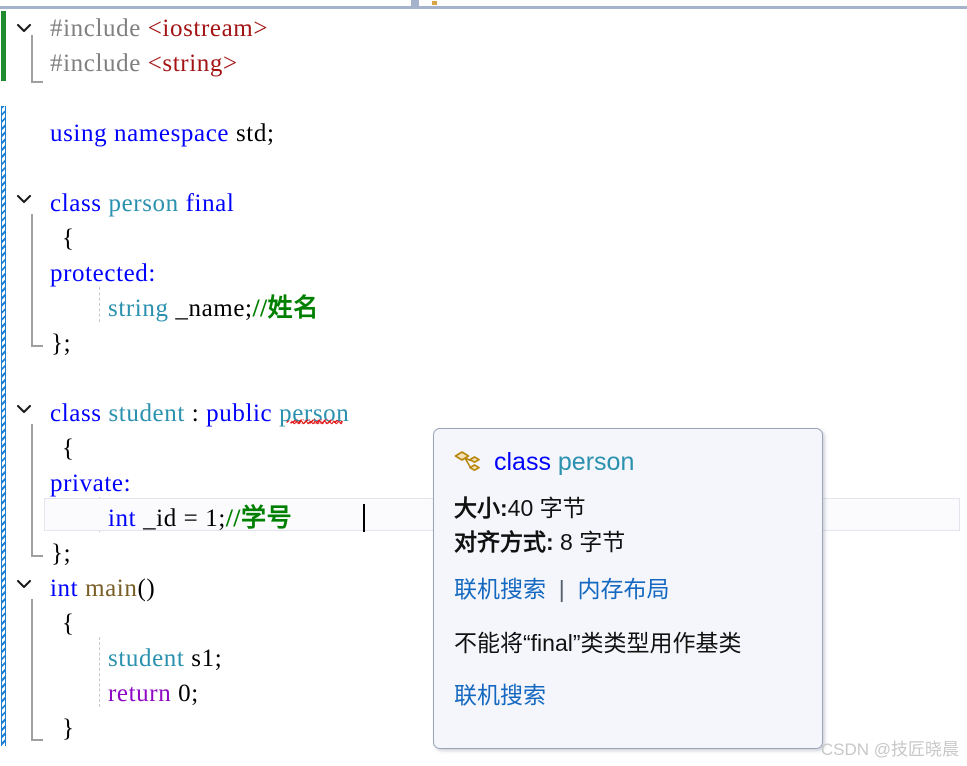 The image size is (967, 766). I want to click on token-class-name-person: person, so click(143, 203).